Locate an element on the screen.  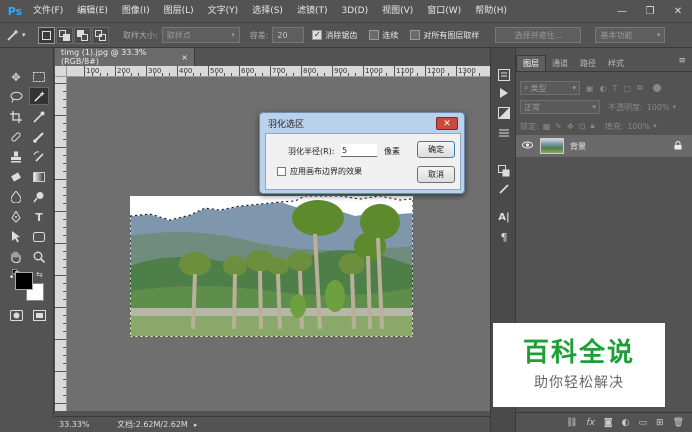
properties-panel-icon is located at coordinates (504, 133).